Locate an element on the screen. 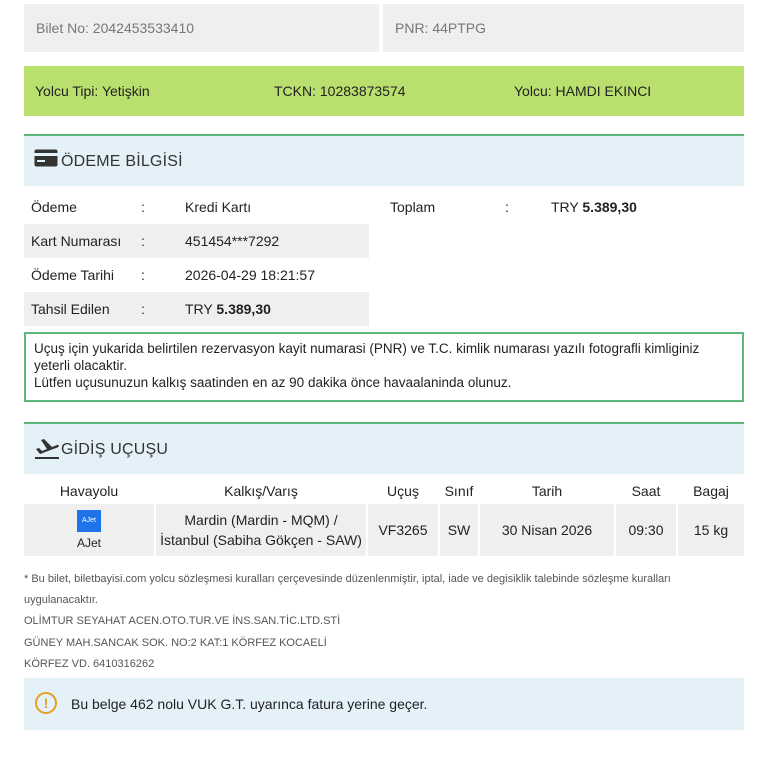 Image resolution: width=768 pixels, height=768 pixels. flight-number-cell: VF3265 is located at coordinates (403, 530).